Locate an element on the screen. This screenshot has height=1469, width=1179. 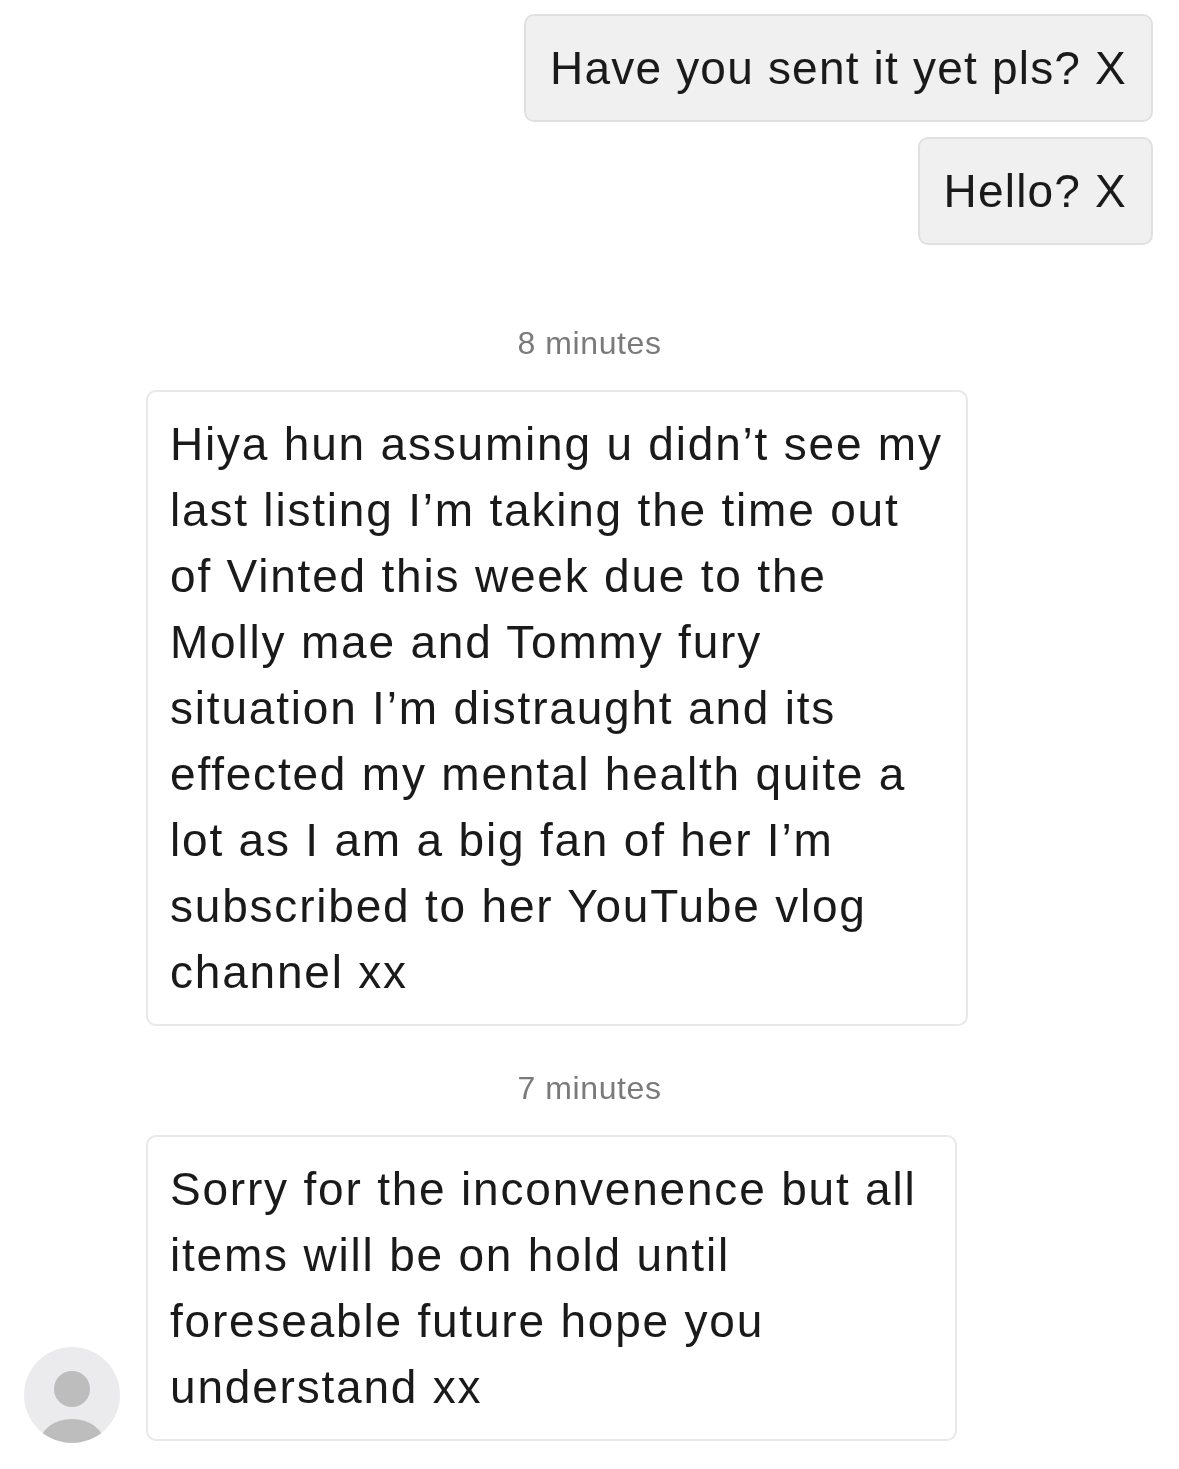
message-timestamp: 8 minutes is located at coordinates (589, 343).